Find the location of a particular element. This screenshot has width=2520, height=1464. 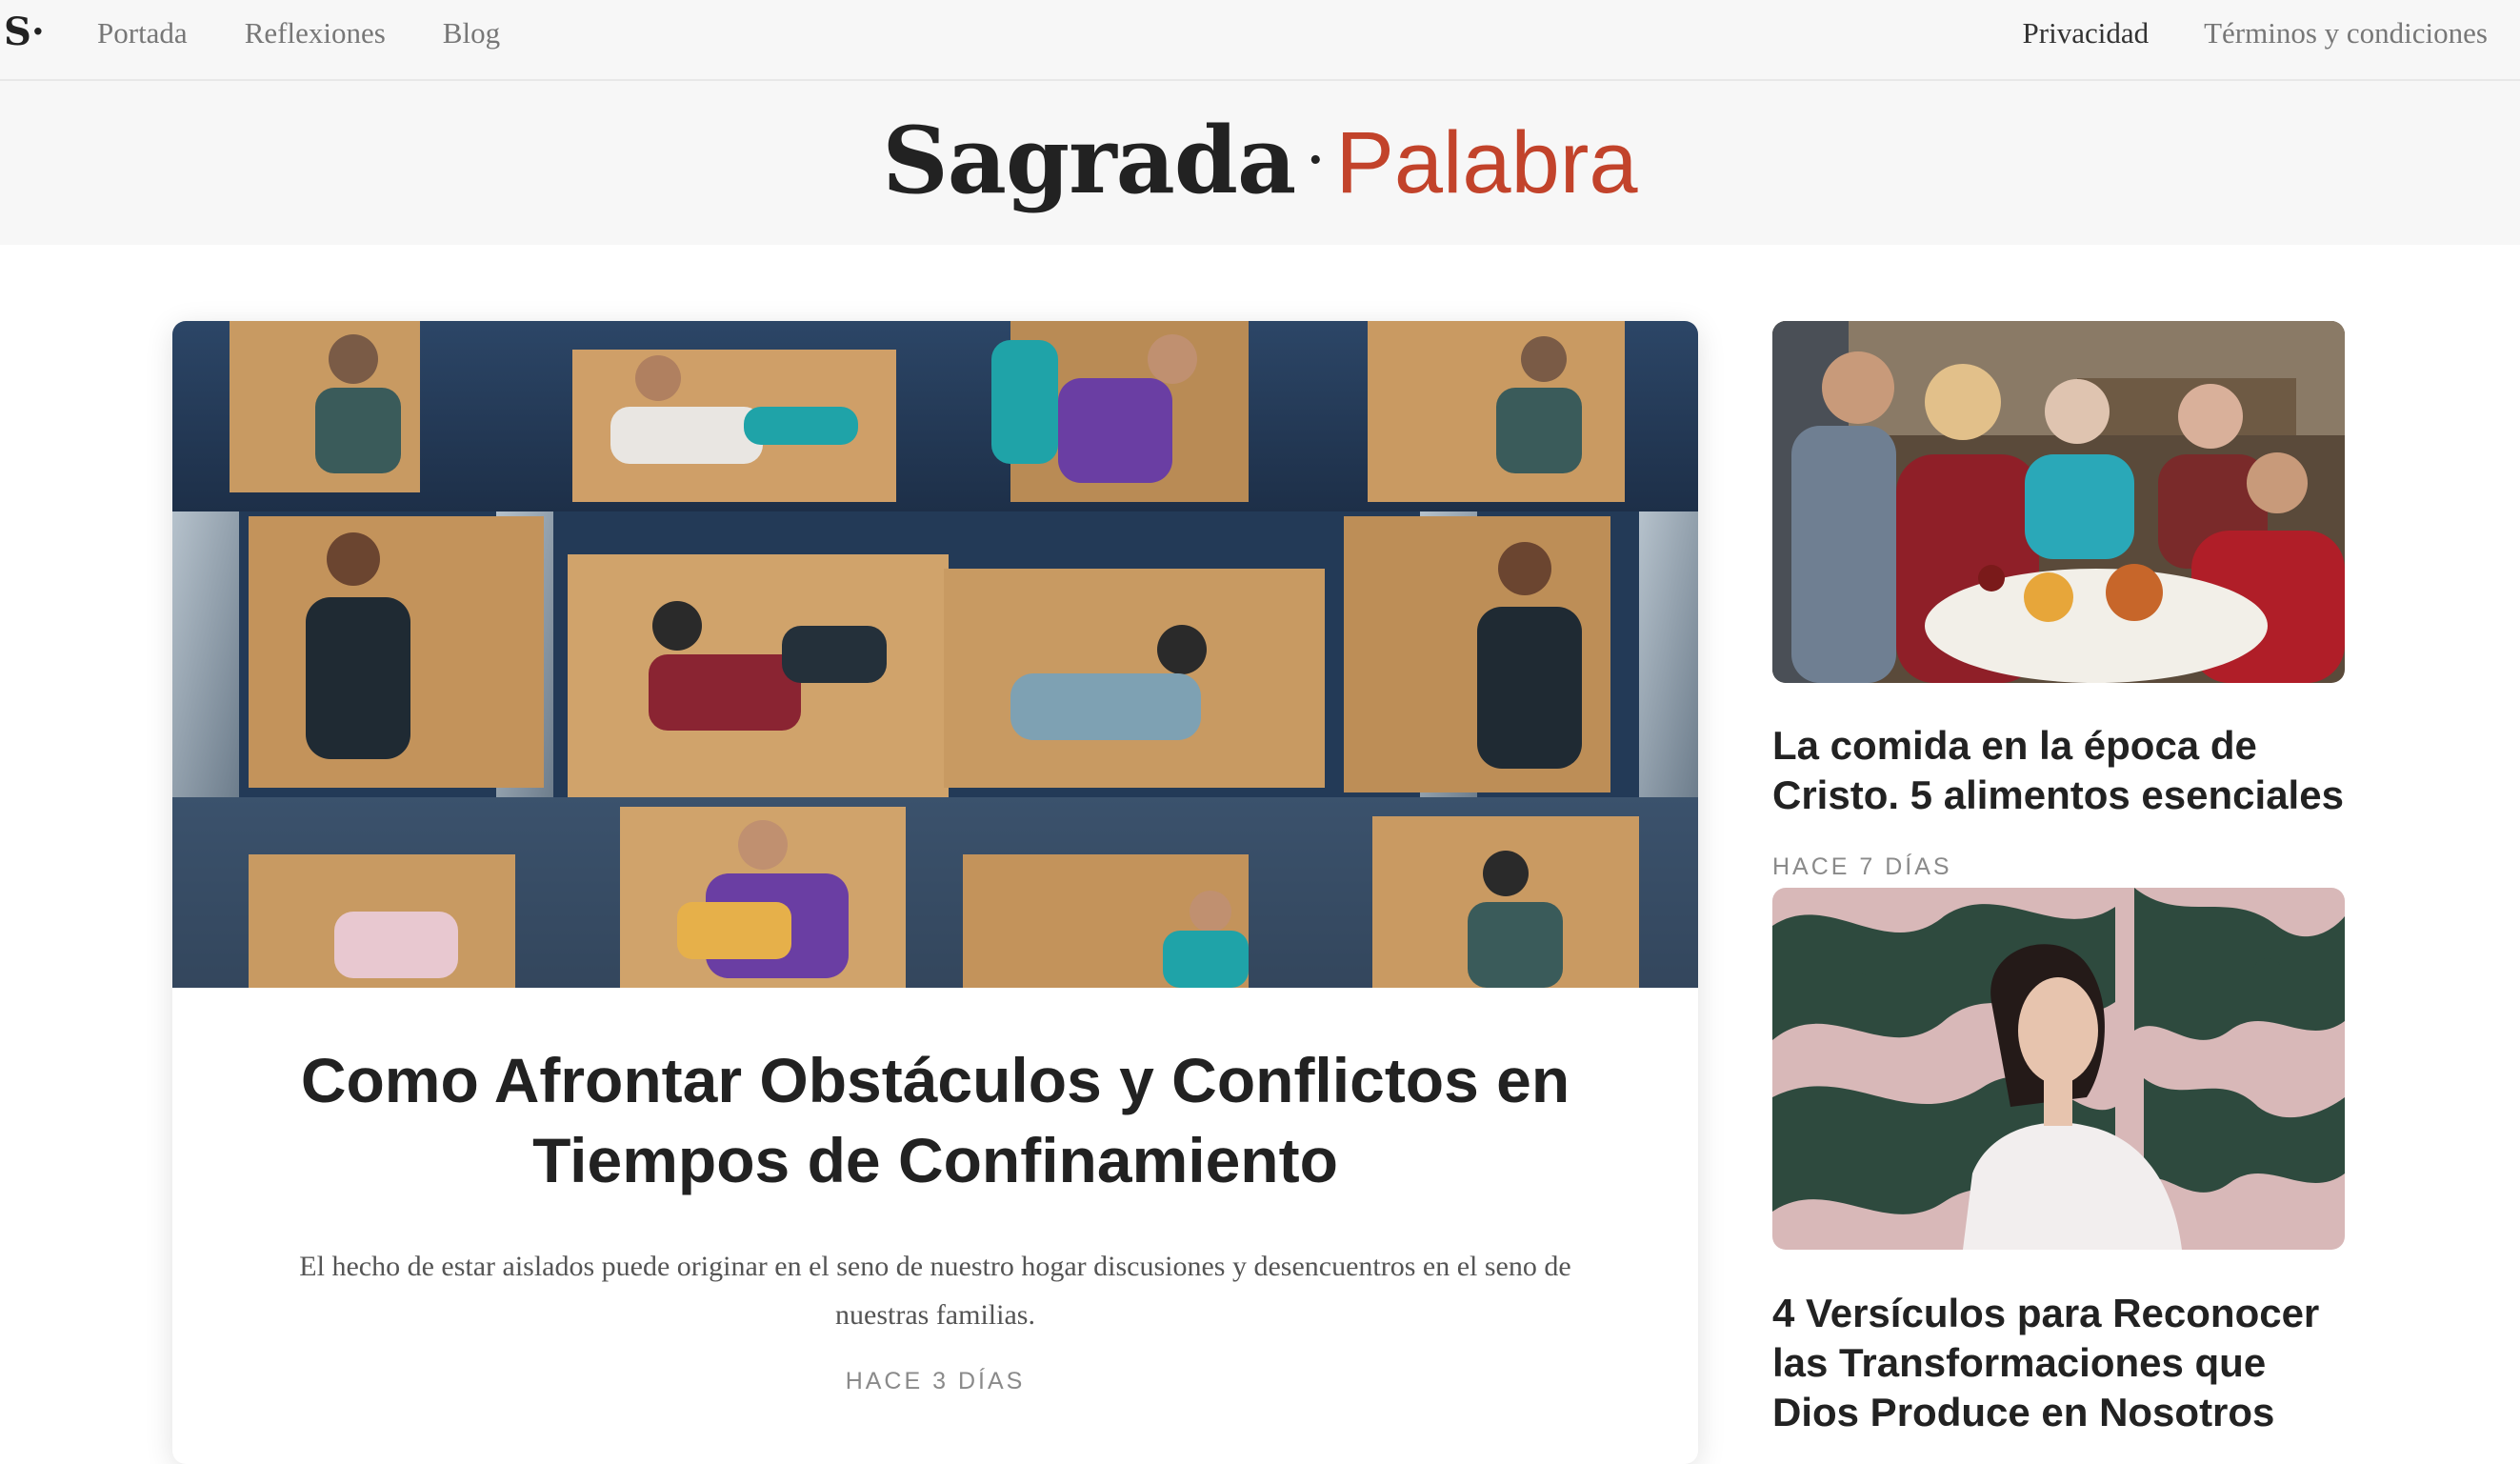

masthead: Sagrada · Palabra is located at coordinates (1260, 163).